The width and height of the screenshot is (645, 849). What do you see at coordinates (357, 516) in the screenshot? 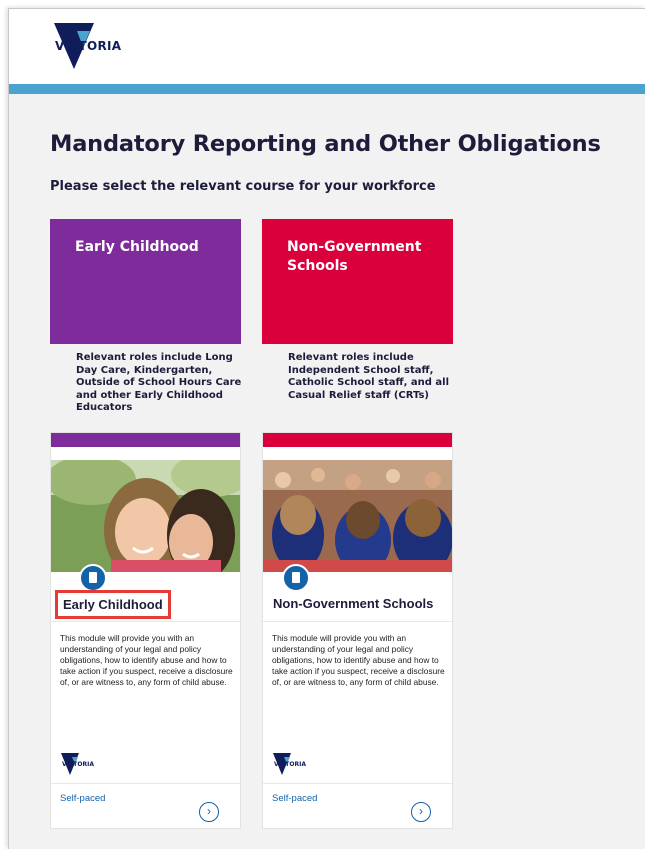
I see `card-image-school-students` at bounding box center [357, 516].